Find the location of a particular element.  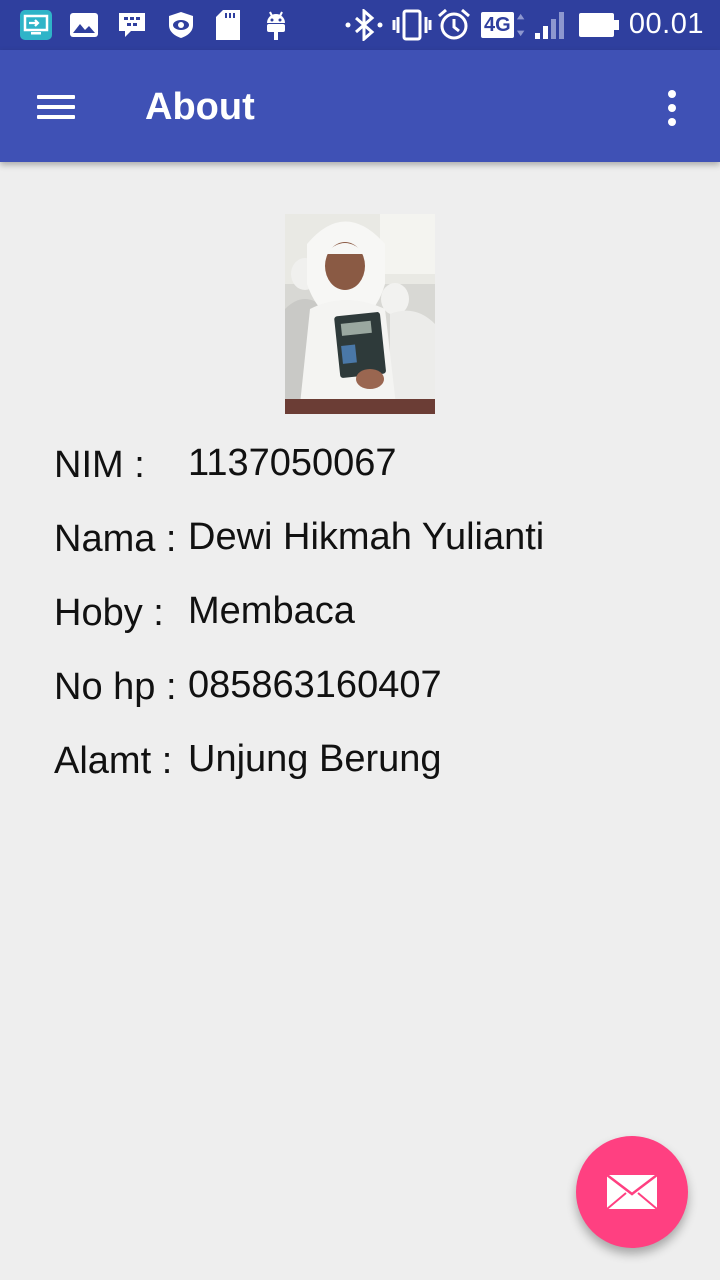

sd-card-icon is located at coordinates (228, 25).